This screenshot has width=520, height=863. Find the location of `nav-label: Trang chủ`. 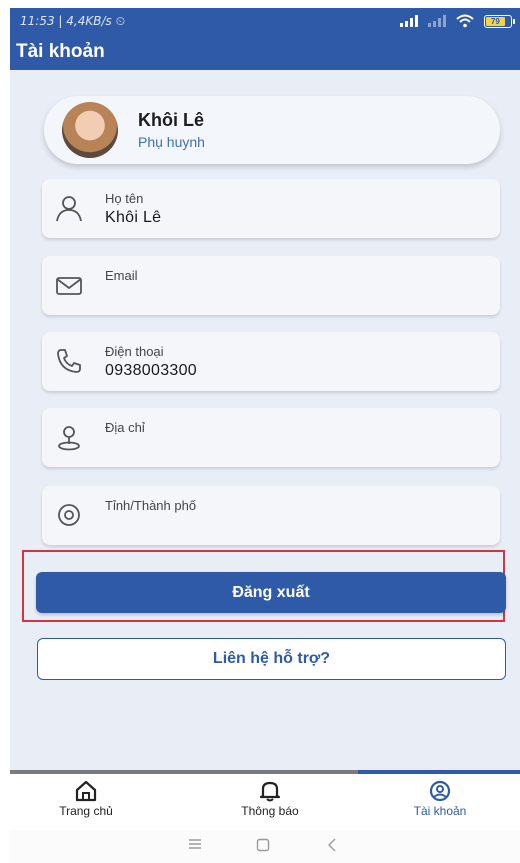

nav-label: Trang chủ is located at coordinates (86, 811).